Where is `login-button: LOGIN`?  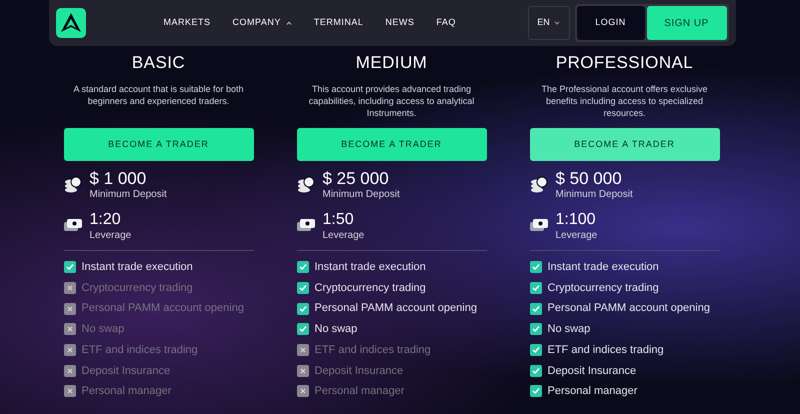
login-button: LOGIN is located at coordinates (610, 23).